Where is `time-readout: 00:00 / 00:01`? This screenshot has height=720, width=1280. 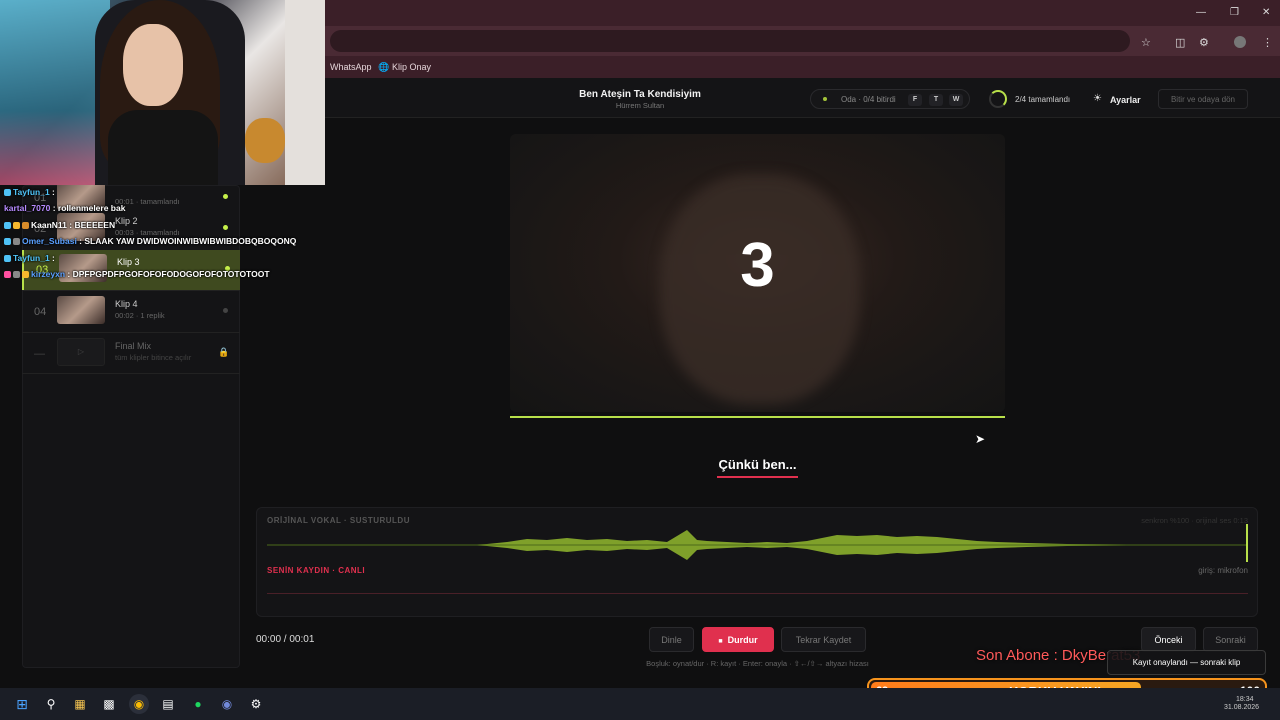 time-readout: 00:00 / 00:01 is located at coordinates (285, 639).